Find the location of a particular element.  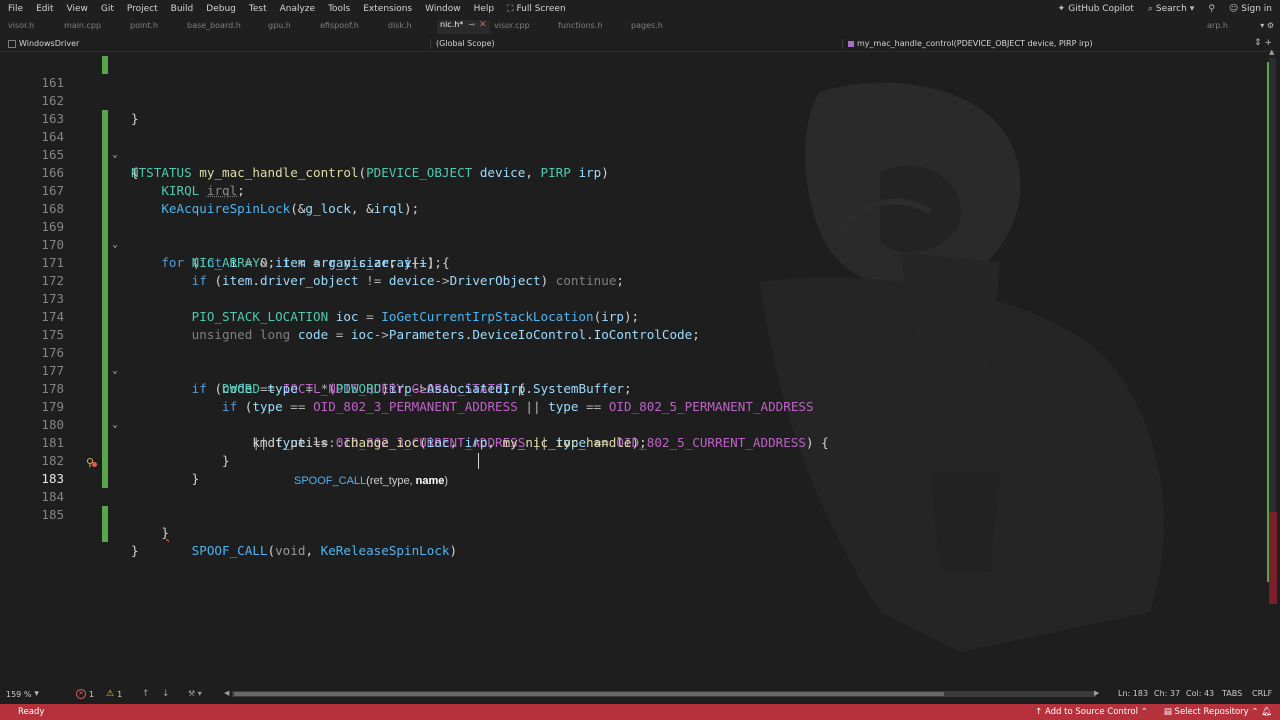

menu-git: Git is located at coordinates (107, 9).